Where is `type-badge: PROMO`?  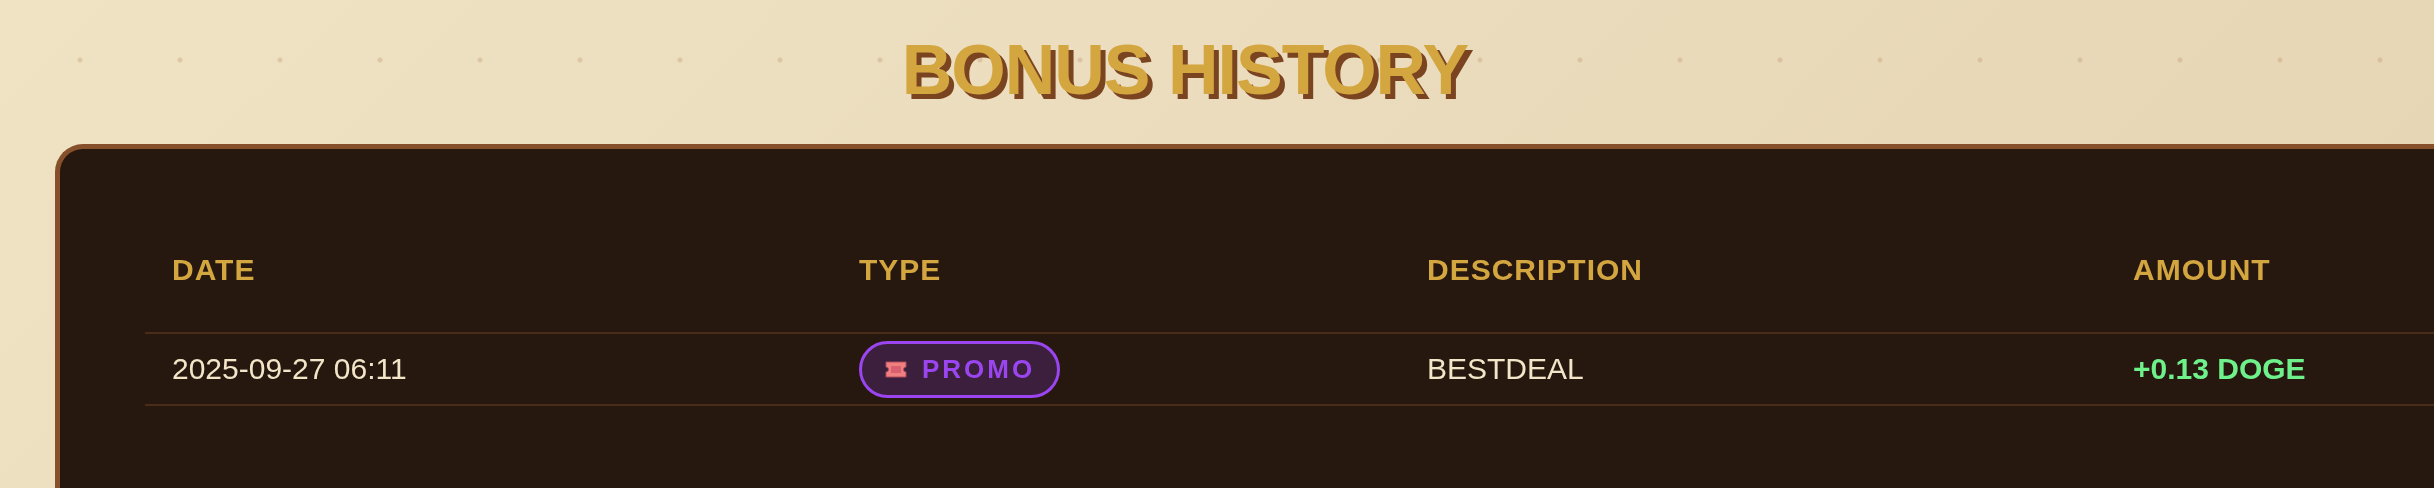 type-badge: PROMO is located at coordinates (960, 369).